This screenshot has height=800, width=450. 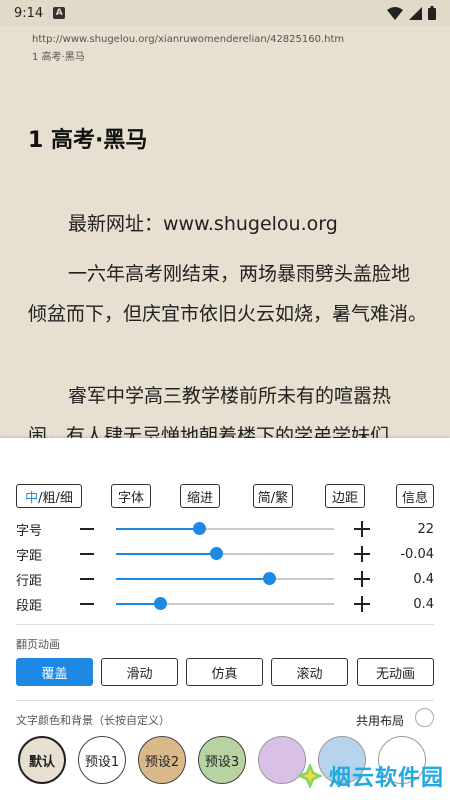 What do you see at coordinates (87, 554) in the screenshot?
I see `decrease-letter-spacing-button` at bounding box center [87, 554].